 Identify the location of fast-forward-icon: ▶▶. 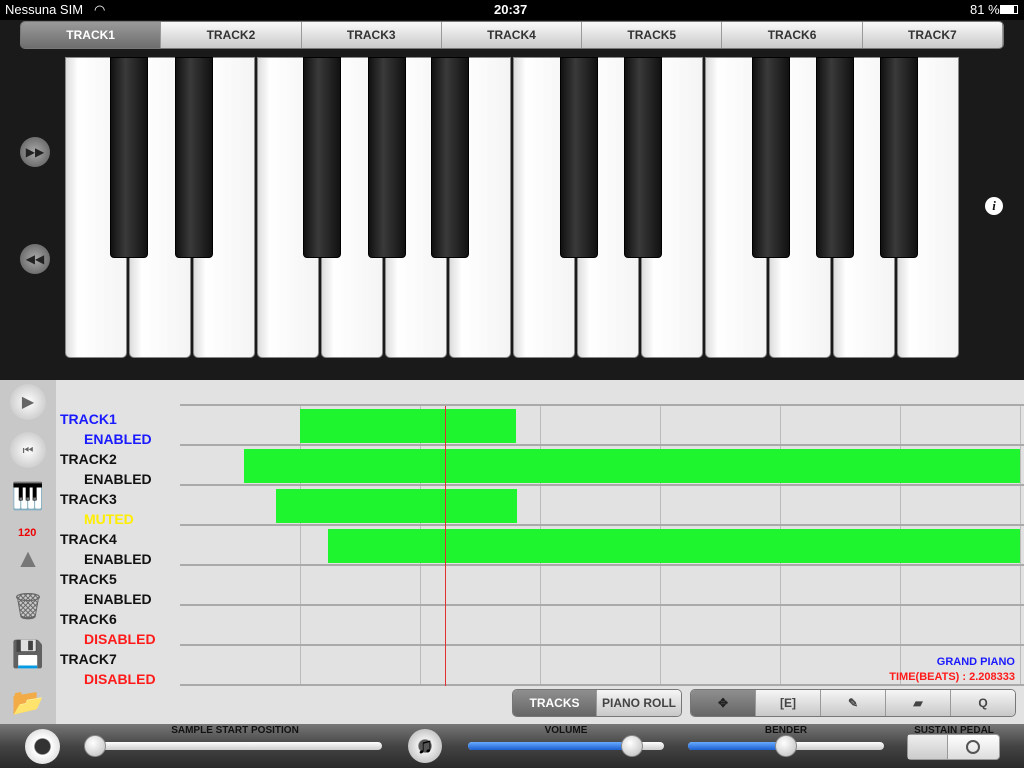
(35, 152).